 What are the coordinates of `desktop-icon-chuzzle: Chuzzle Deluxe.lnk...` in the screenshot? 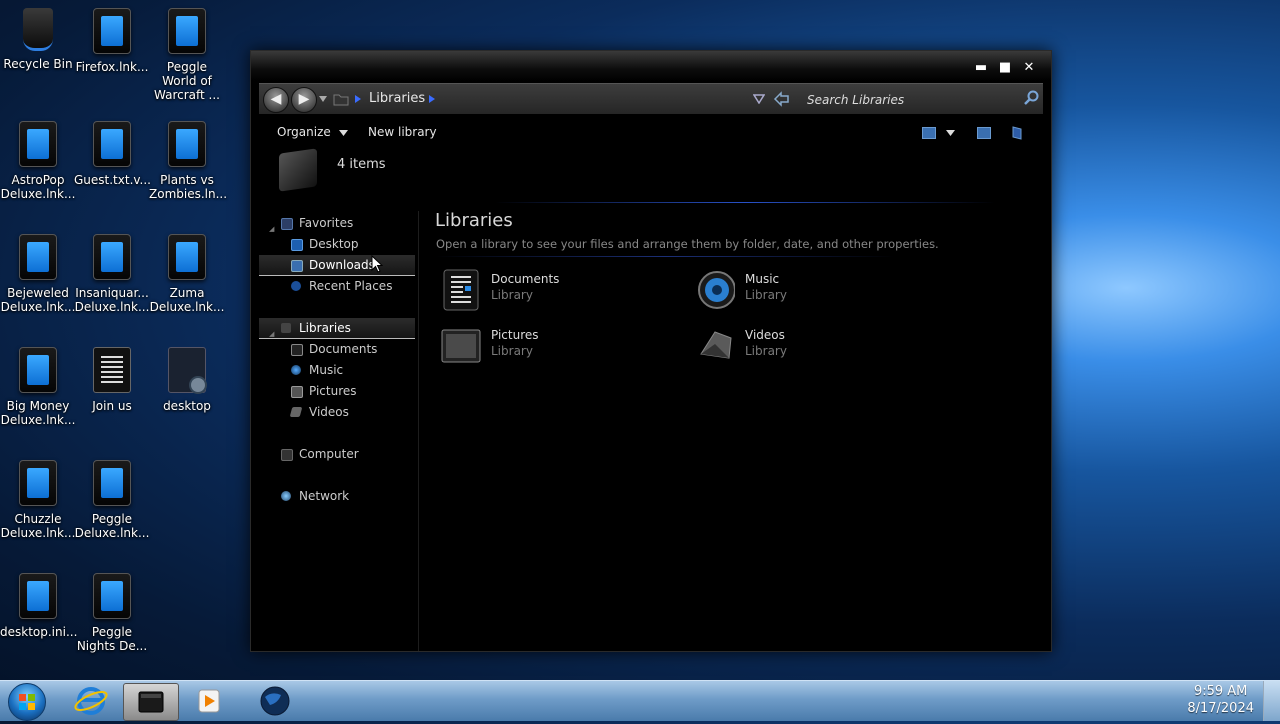 It's located at (38, 500).